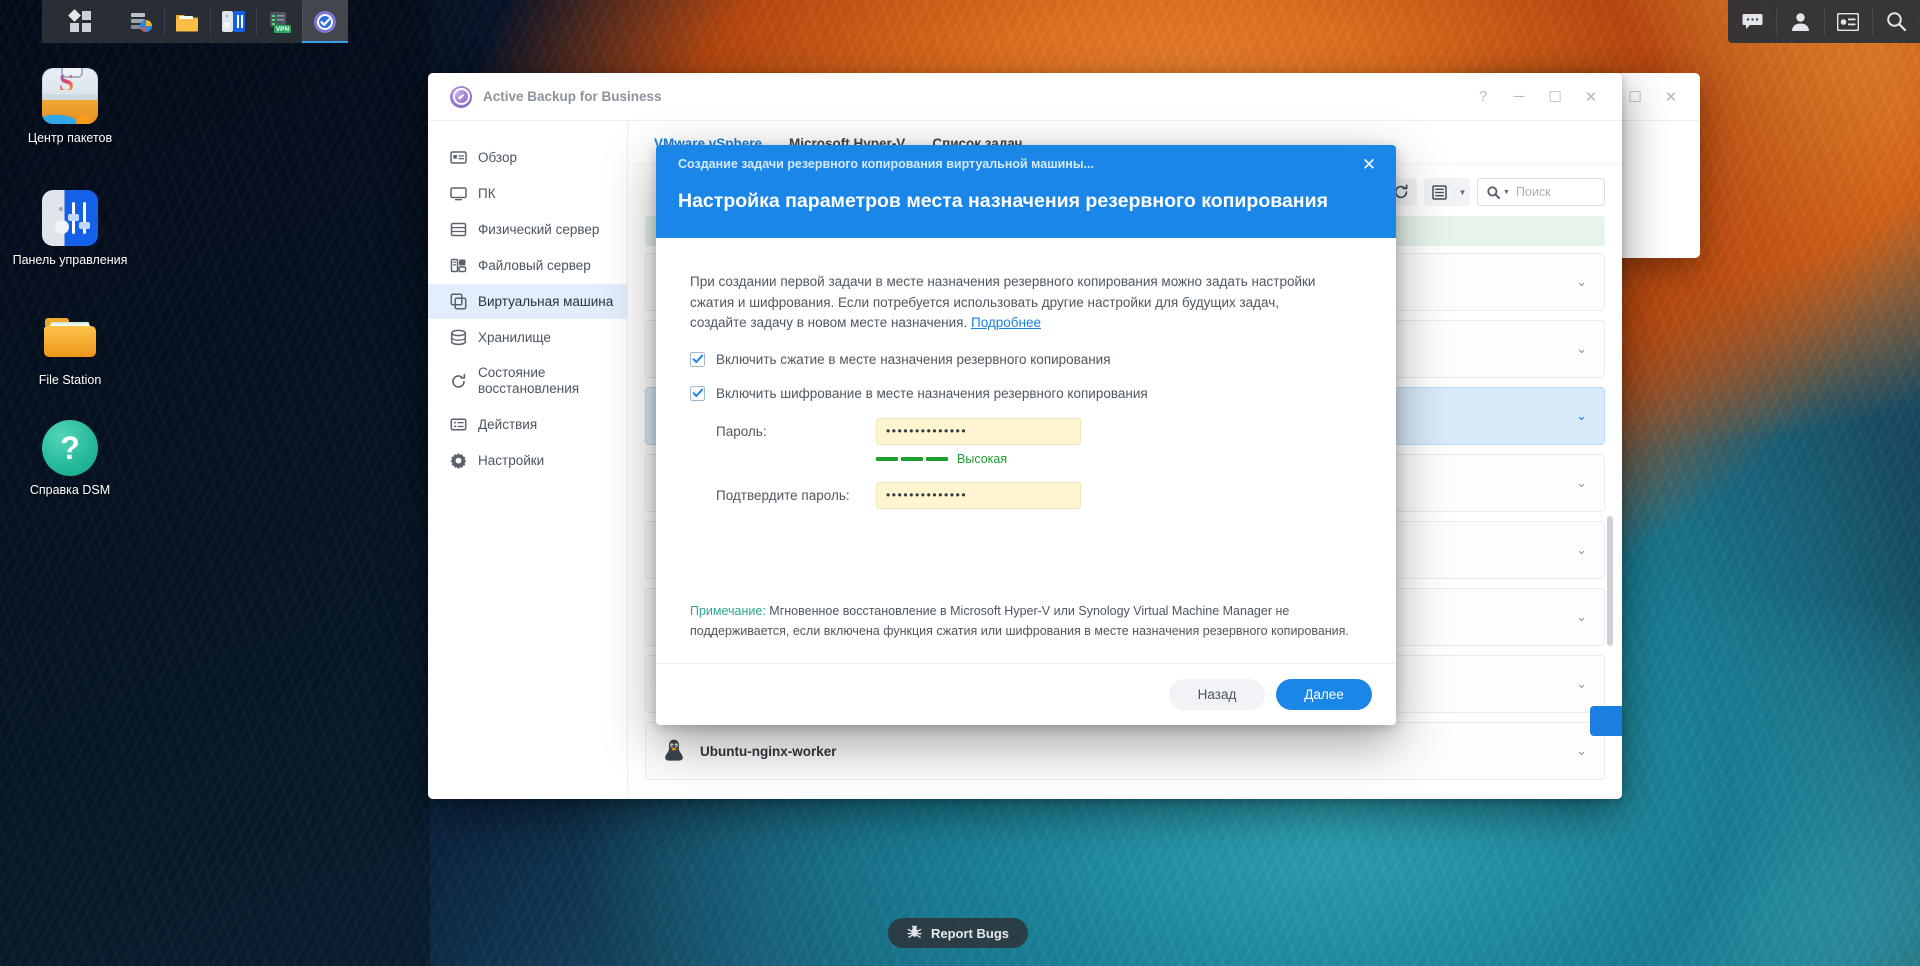 This screenshot has width=1920, height=966. I want to click on learn-more-link: Подробнее, so click(1006, 322).